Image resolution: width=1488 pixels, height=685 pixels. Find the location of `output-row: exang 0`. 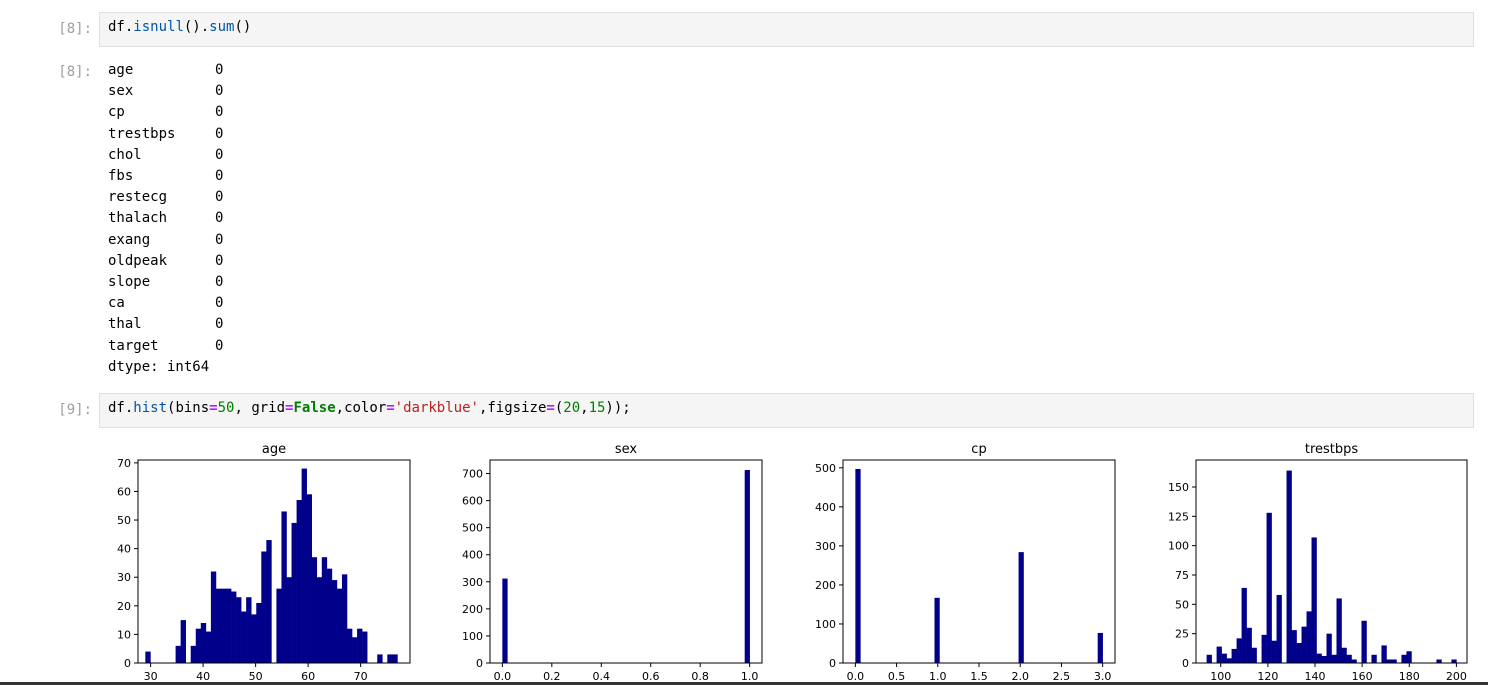

output-row: exang 0 is located at coordinates (165, 240).